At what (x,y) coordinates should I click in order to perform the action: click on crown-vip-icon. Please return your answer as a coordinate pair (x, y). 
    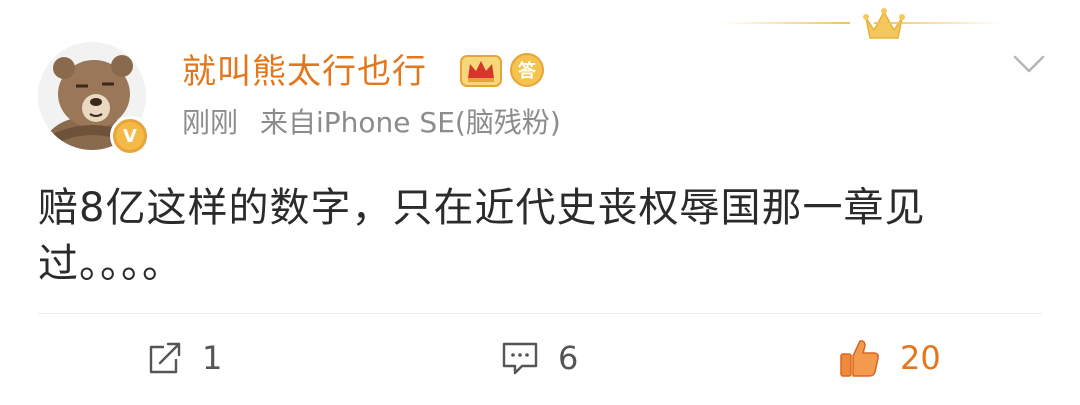
    Looking at the image, I should click on (481, 70).